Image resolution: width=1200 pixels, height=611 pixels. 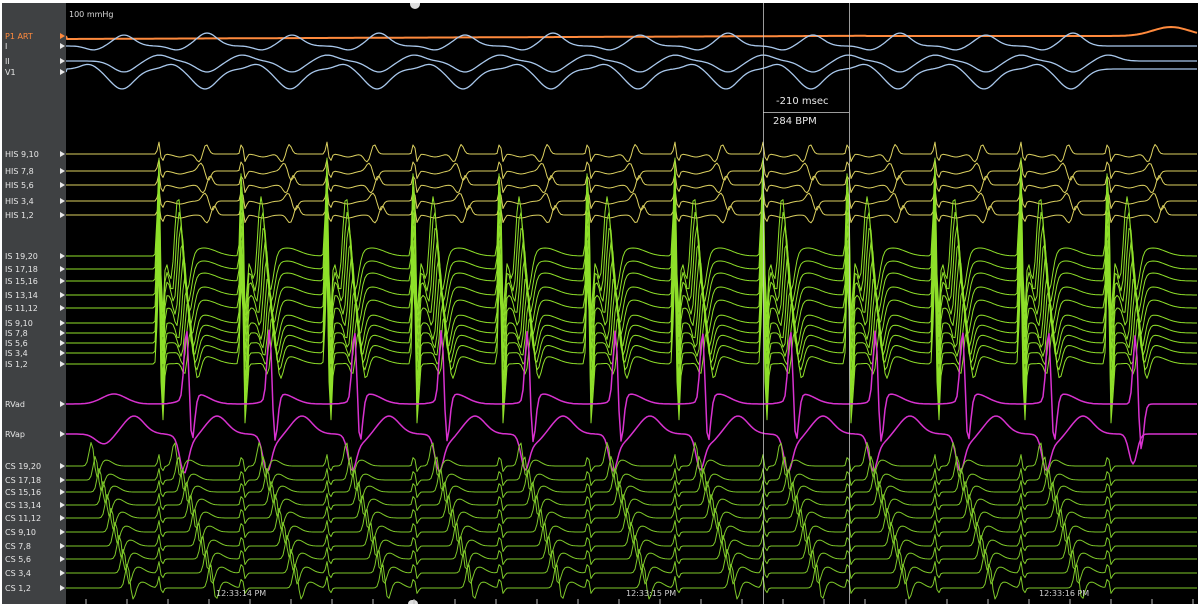 What do you see at coordinates (21, 295) in the screenshot?
I see `channel-label: IS 13,14` at bounding box center [21, 295].